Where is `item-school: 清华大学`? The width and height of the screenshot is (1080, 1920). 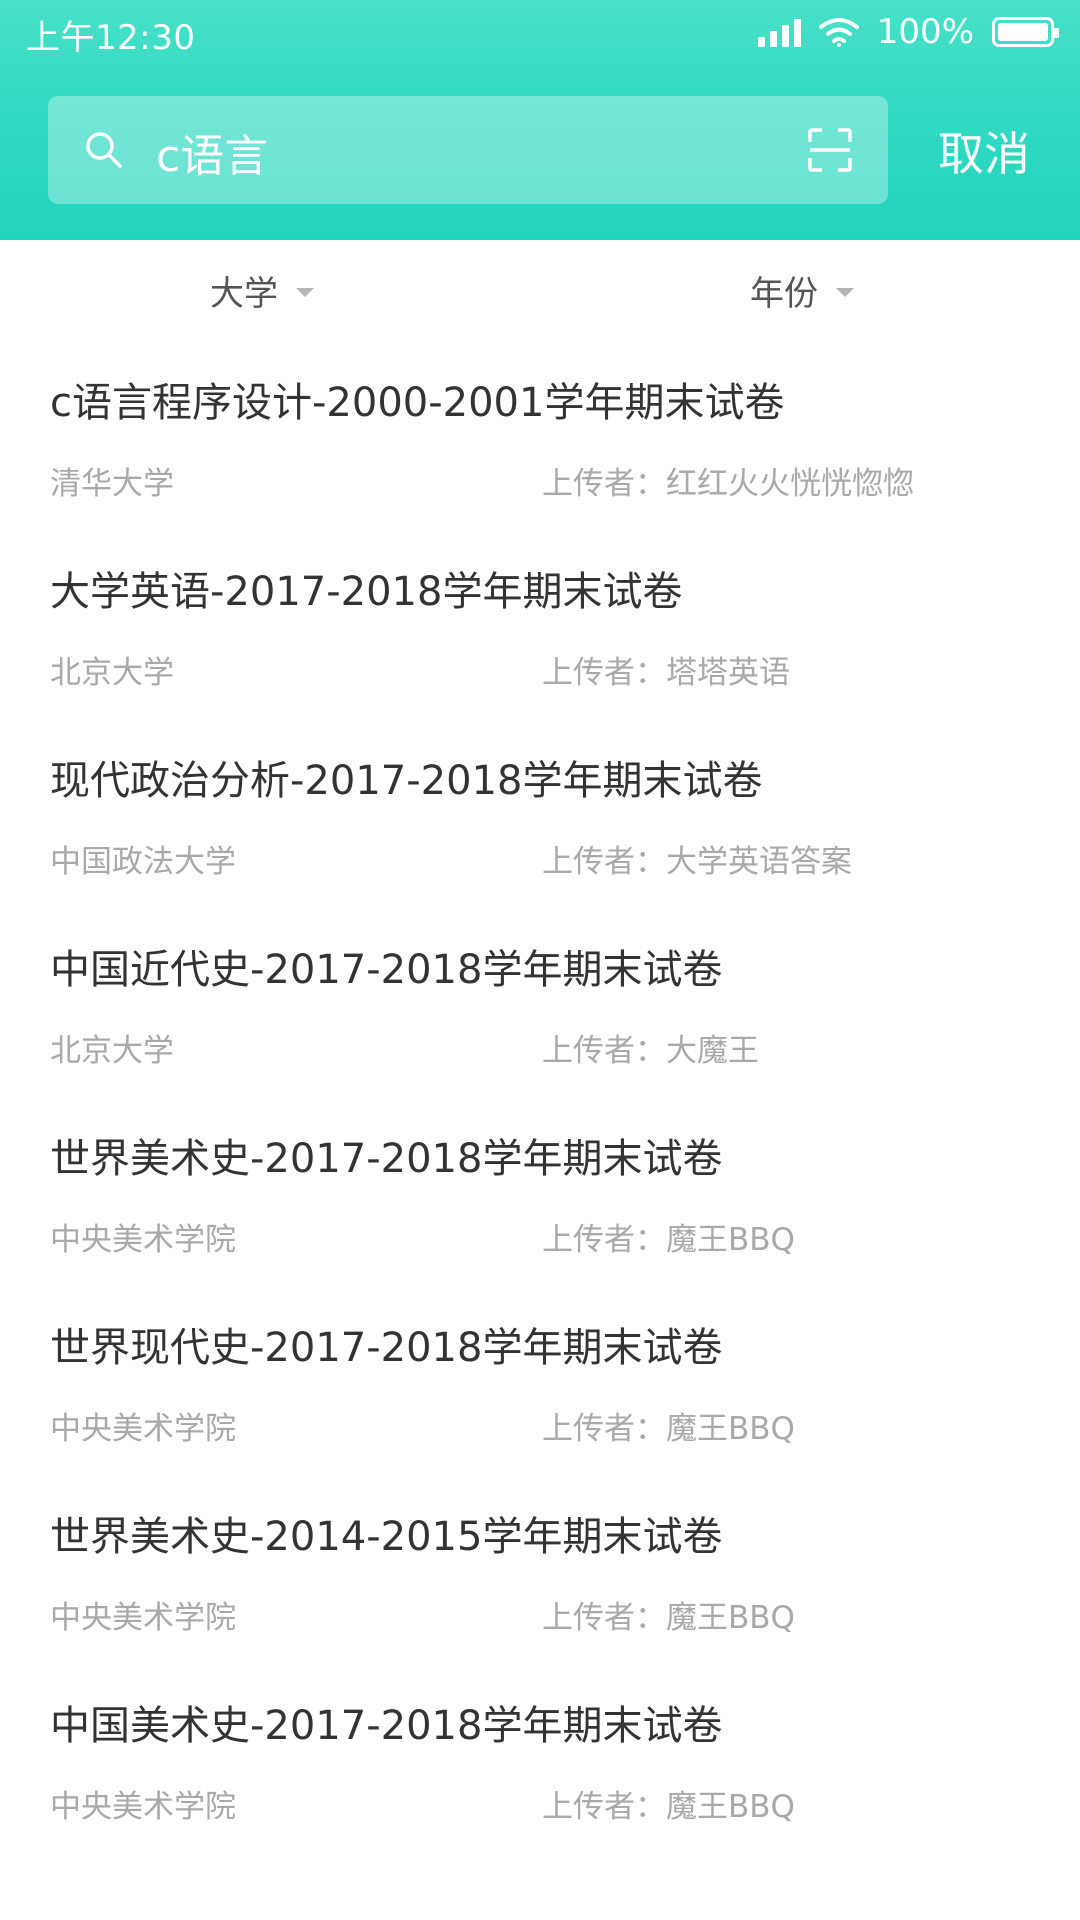
item-school: 清华大学 is located at coordinates (112, 484).